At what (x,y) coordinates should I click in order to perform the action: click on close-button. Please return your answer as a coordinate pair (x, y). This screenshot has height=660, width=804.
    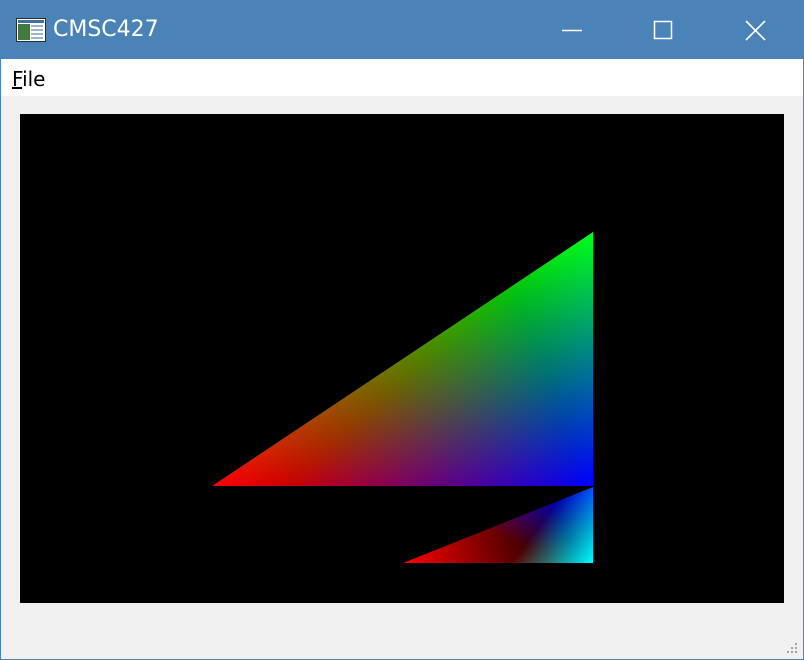
    Looking at the image, I should click on (756, 30).